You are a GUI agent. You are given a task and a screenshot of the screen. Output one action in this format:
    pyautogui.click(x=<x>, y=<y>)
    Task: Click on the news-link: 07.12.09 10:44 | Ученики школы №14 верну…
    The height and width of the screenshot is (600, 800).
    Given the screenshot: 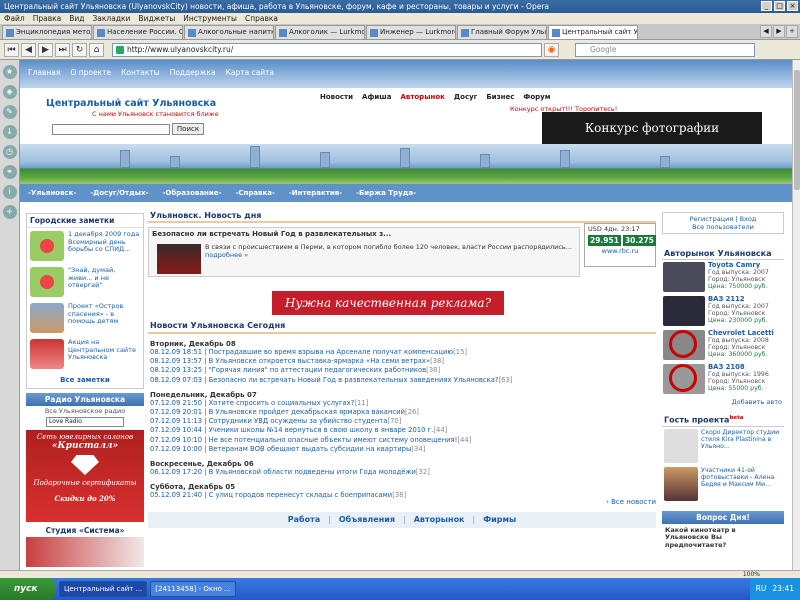 What is the action you would take?
    pyautogui.click(x=291, y=430)
    